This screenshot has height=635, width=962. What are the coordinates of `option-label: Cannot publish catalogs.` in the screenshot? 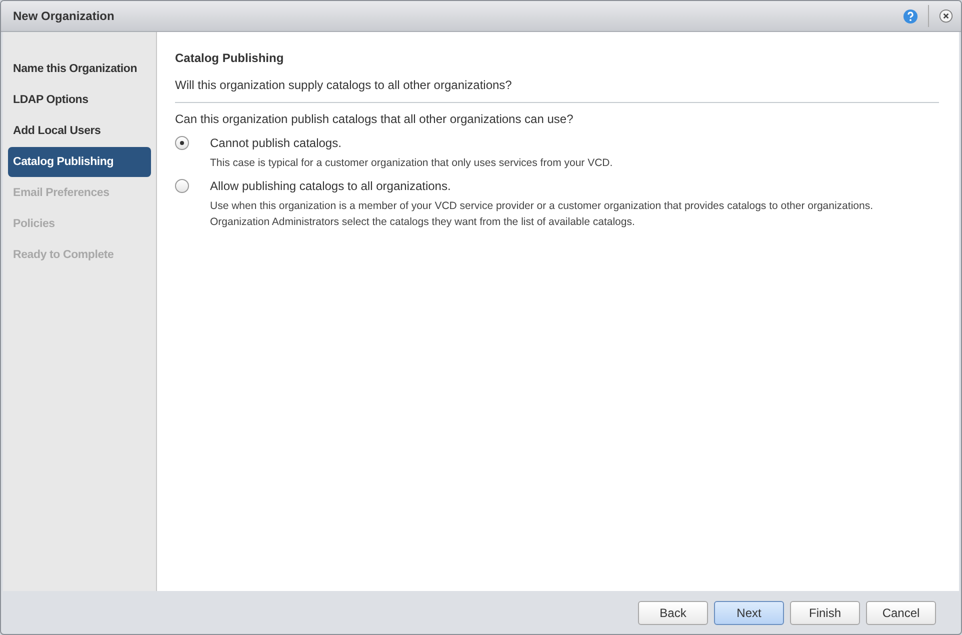 It's located at (276, 143).